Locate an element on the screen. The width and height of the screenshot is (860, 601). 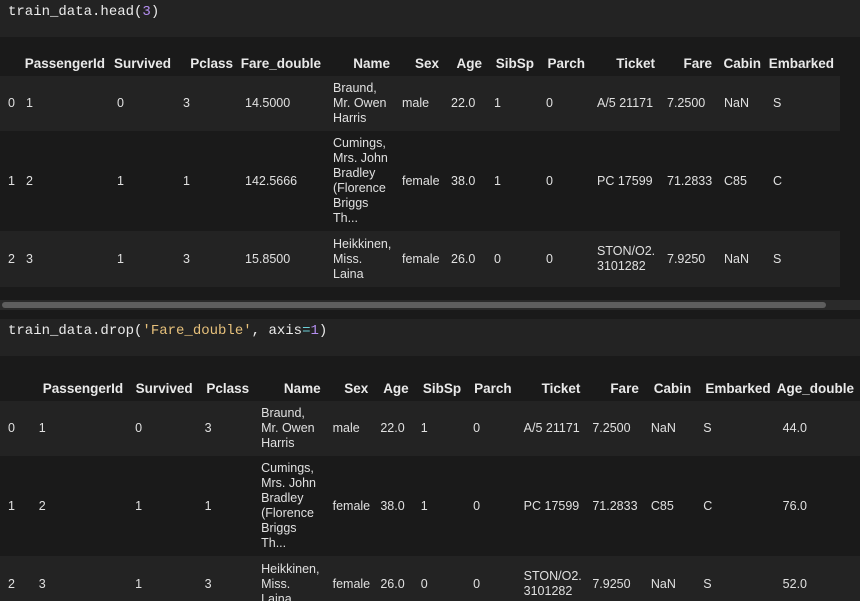
table-cell: 14.5000 is located at coordinates (268, 103).